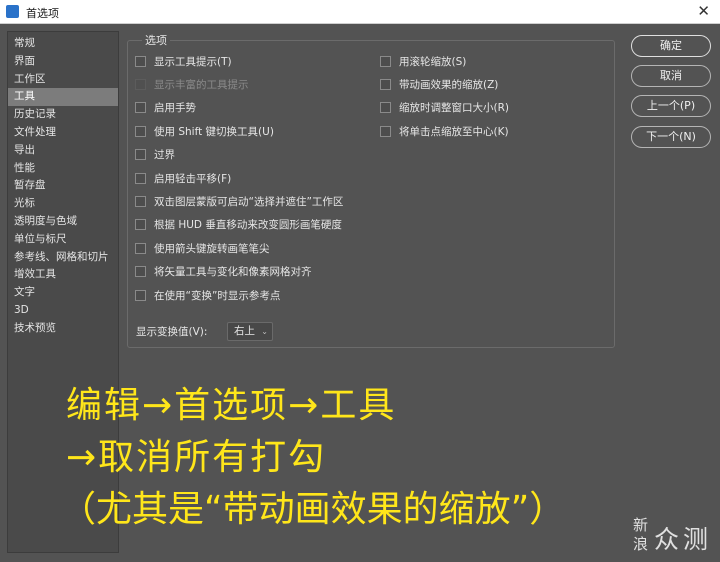 The image size is (720, 562). Describe the element at coordinates (454, 131) in the screenshot. I see `checkbox-label: 将单击点缩放至中心(K)` at that location.